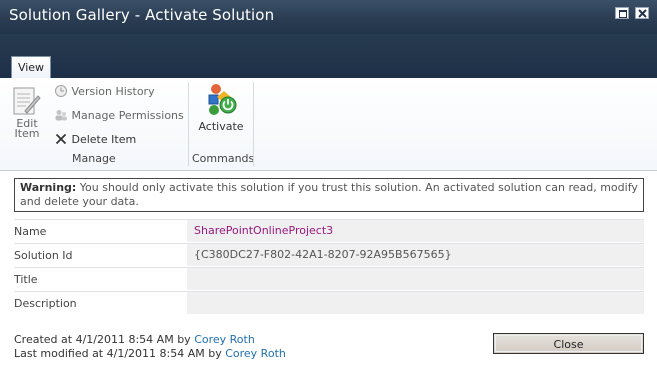  What do you see at coordinates (222, 99) in the screenshot?
I see `activate-icon` at bounding box center [222, 99].